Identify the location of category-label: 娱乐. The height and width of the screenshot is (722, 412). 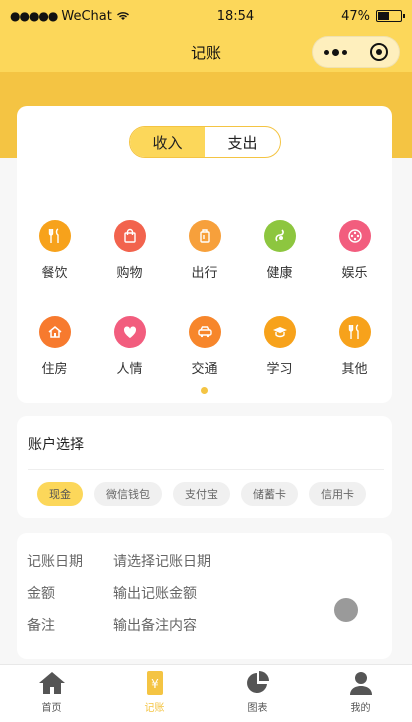
(354, 273).